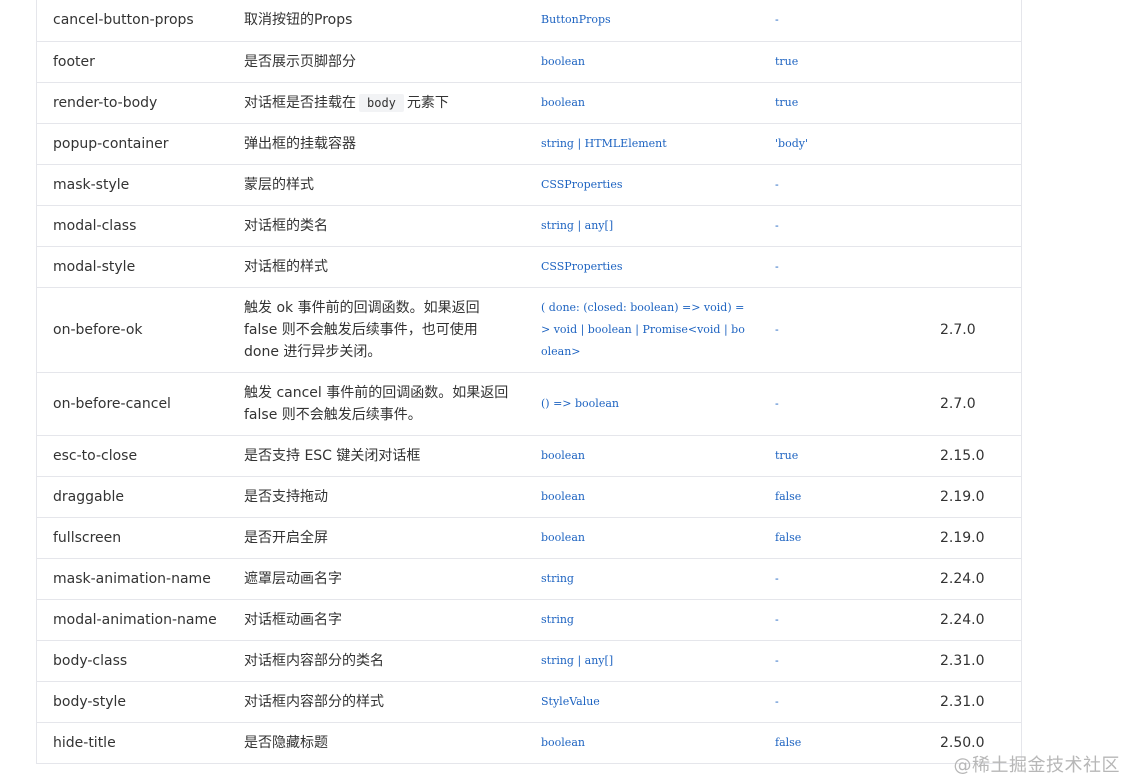  What do you see at coordinates (427, 102) in the screenshot?
I see `desc-text-post: 元素下` at bounding box center [427, 102].